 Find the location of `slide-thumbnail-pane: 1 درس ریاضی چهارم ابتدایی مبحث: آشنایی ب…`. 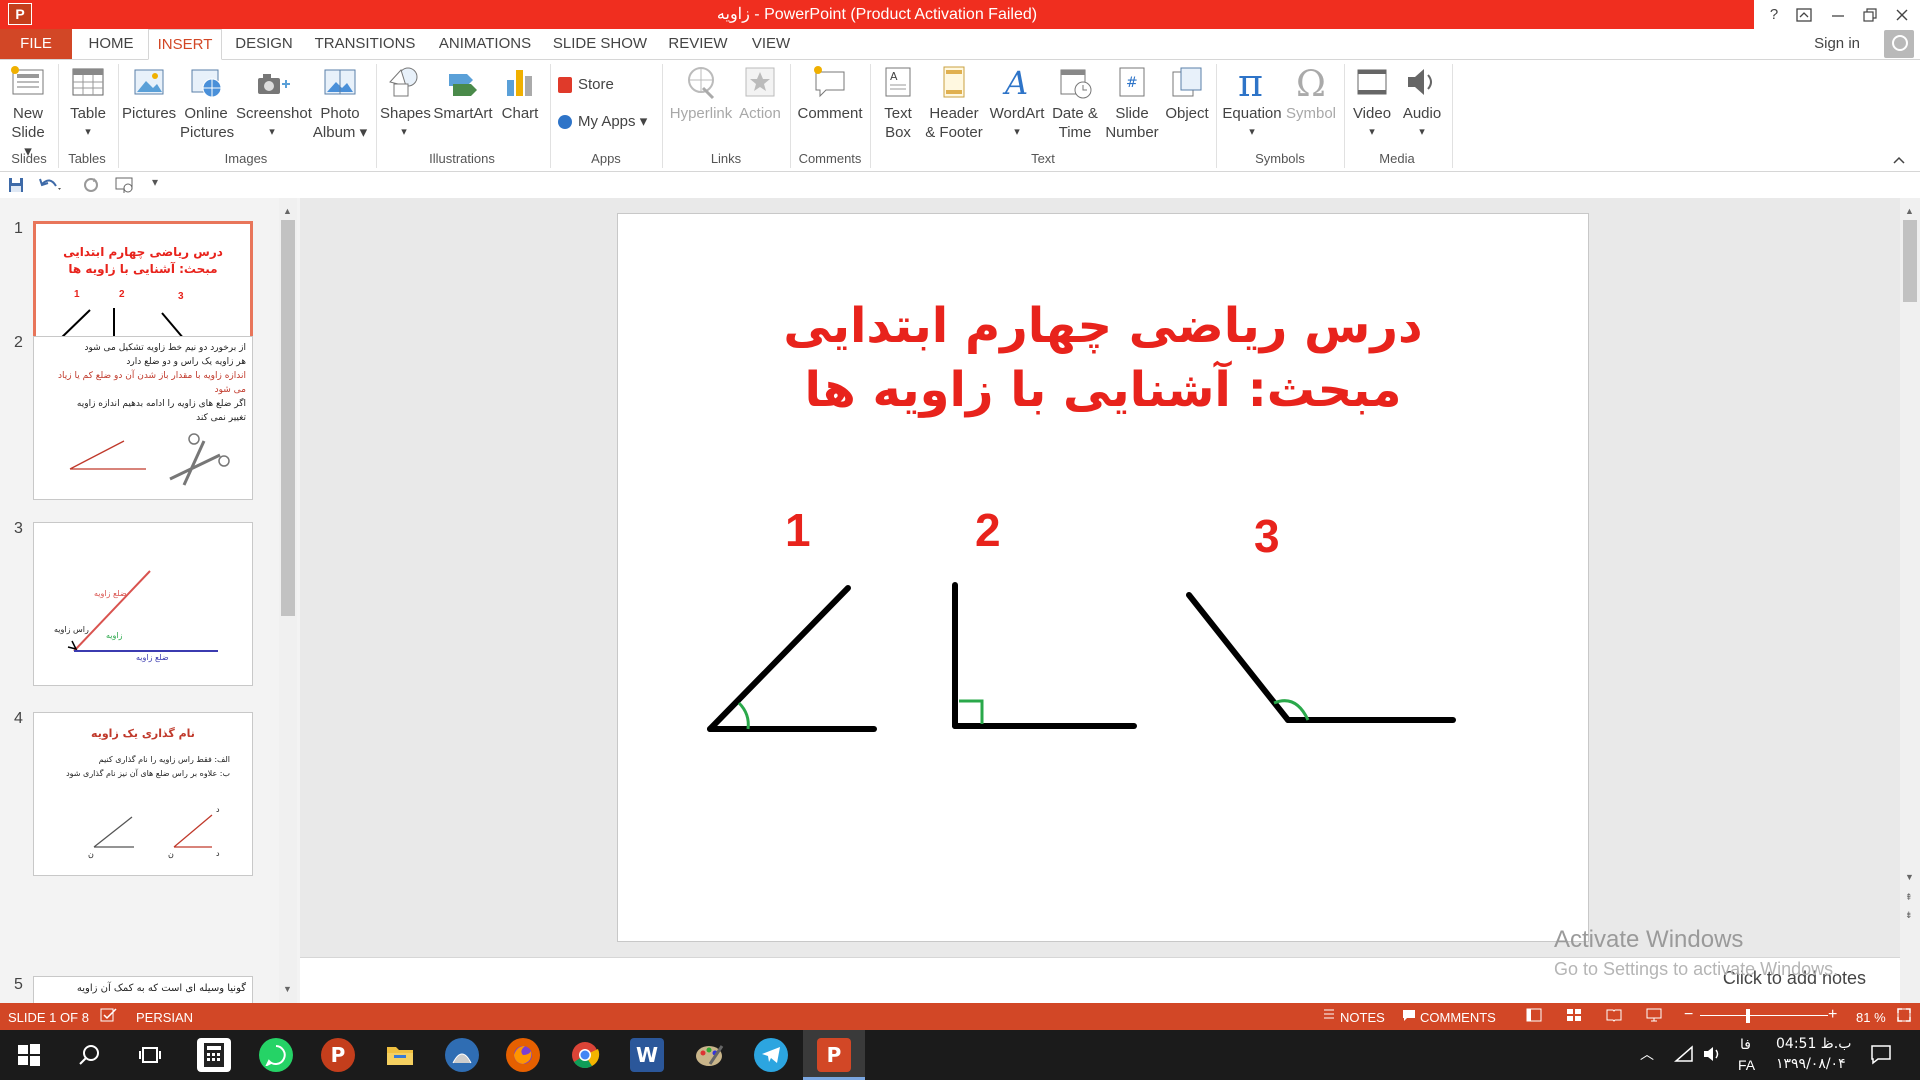

slide-thumbnail-pane: 1 درس ریاضی چهارم ابتدایی مبحث: آشنایی ب… is located at coordinates (150, 600).